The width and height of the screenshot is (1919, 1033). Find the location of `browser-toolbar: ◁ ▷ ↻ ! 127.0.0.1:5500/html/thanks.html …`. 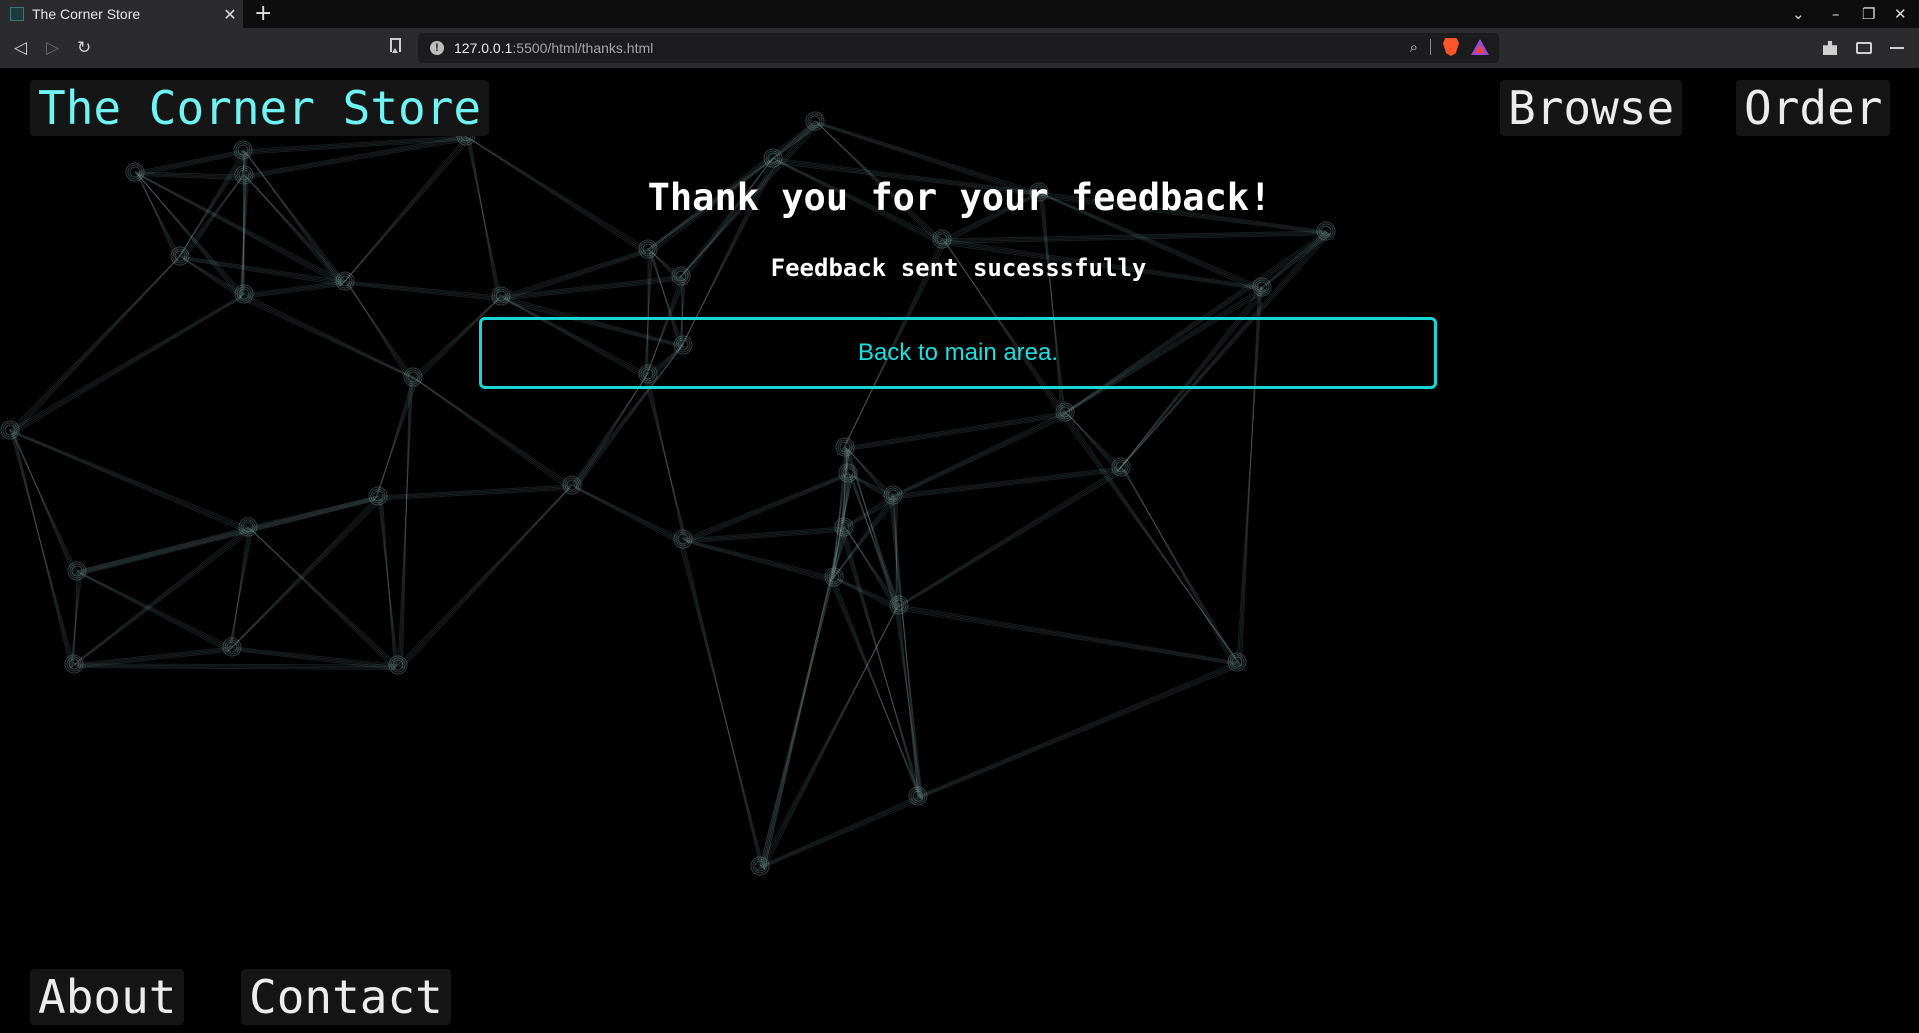

browser-toolbar: ◁ ▷ ↻ ! 127.0.0.1:5500/html/thanks.html … is located at coordinates (959, 48).